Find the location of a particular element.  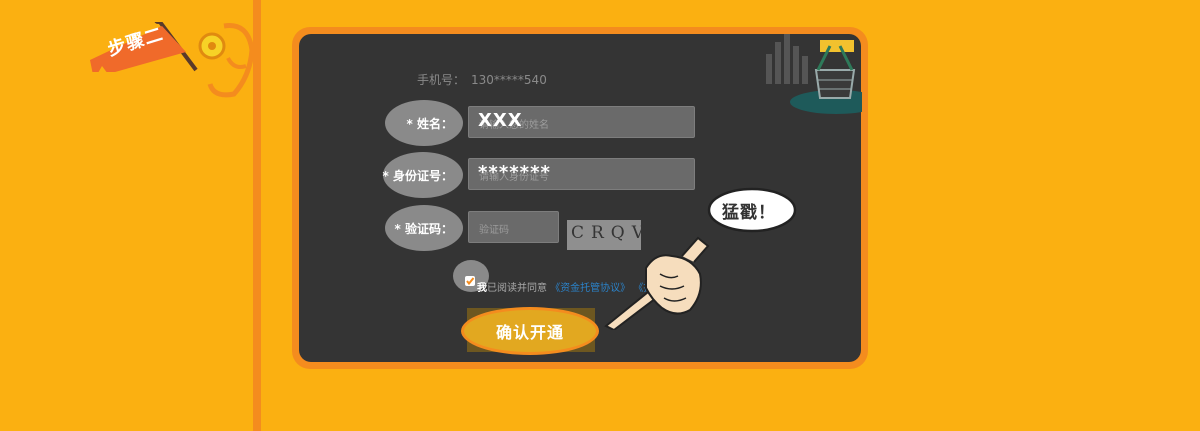

name-label: * 姓名： is located at coordinates (424, 123).